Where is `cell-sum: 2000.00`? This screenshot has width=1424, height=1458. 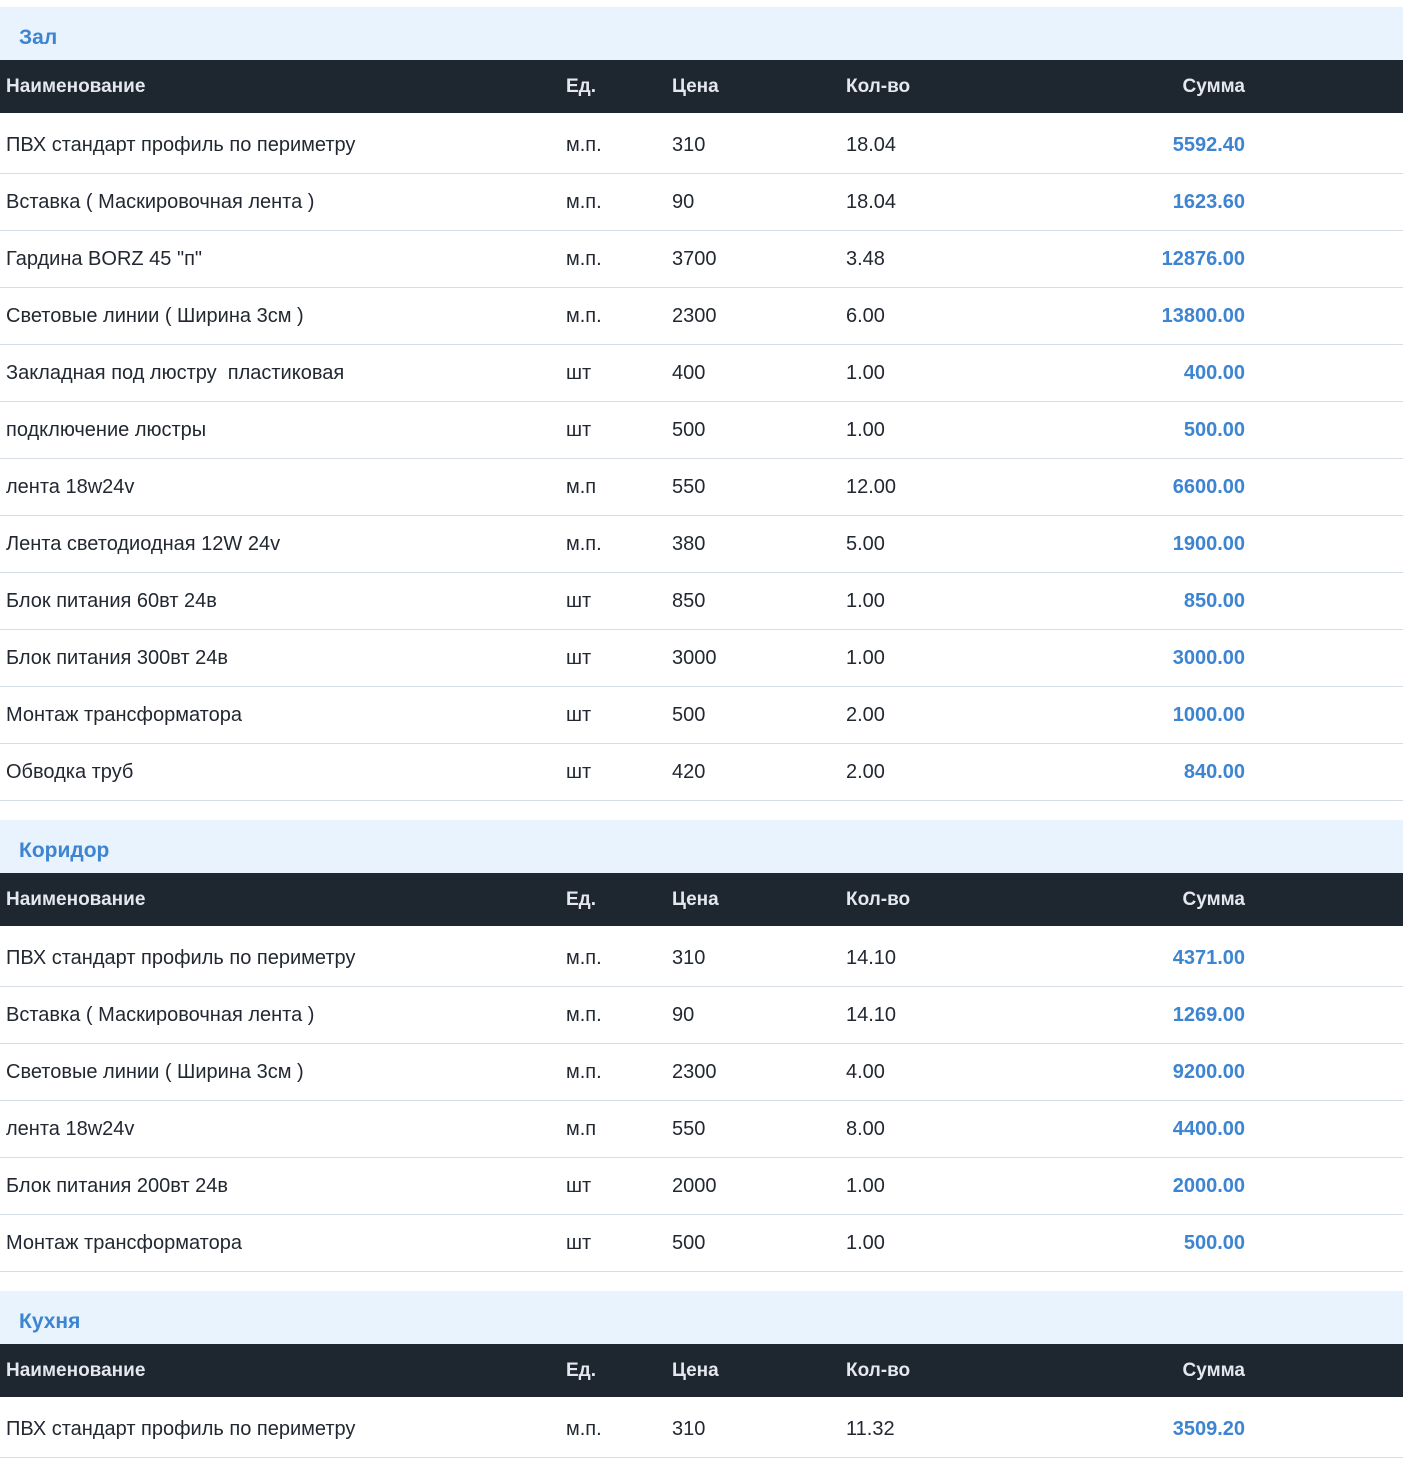 cell-sum: 2000.00 is located at coordinates (1208, 1185).